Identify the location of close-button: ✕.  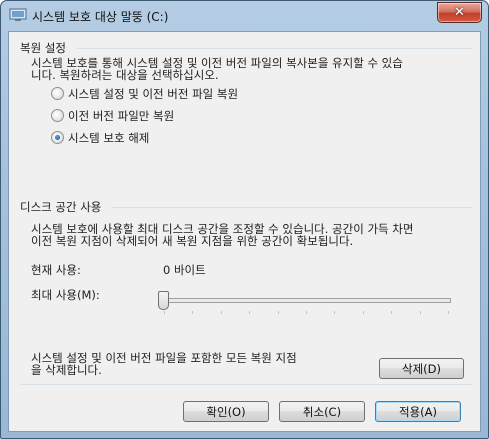
(459, 12).